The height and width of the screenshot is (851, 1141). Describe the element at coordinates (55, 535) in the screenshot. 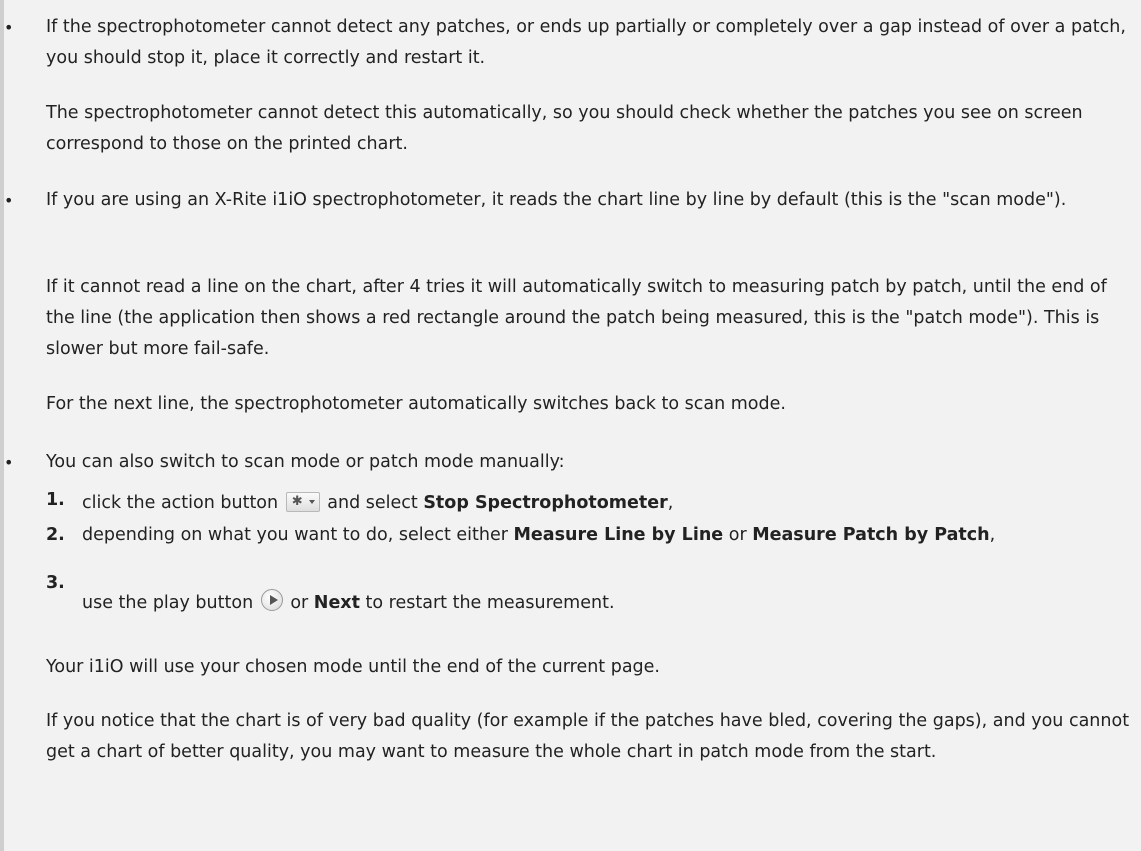

I see `step-number: 2.` at that location.